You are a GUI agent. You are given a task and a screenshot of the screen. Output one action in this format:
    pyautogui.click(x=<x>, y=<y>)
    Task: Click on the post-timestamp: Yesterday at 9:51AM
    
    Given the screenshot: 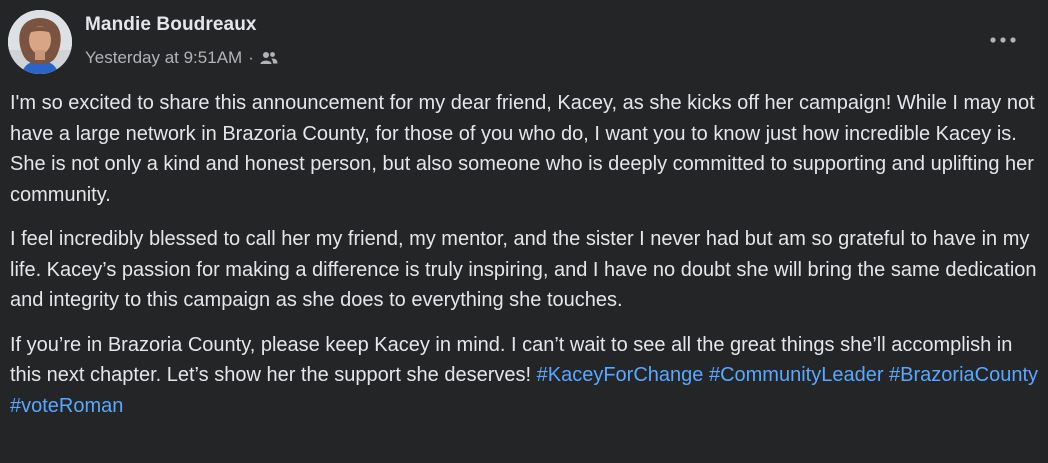 What is the action you would take?
    pyautogui.click(x=163, y=58)
    